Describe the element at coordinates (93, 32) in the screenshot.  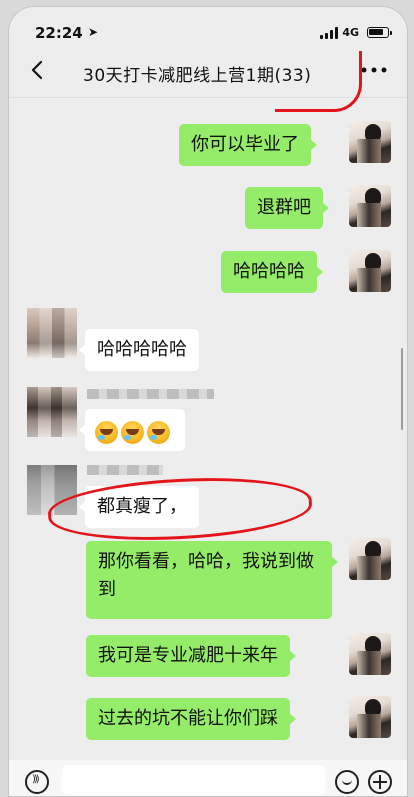
I see `location-arrow-icon: ➤` at that location.